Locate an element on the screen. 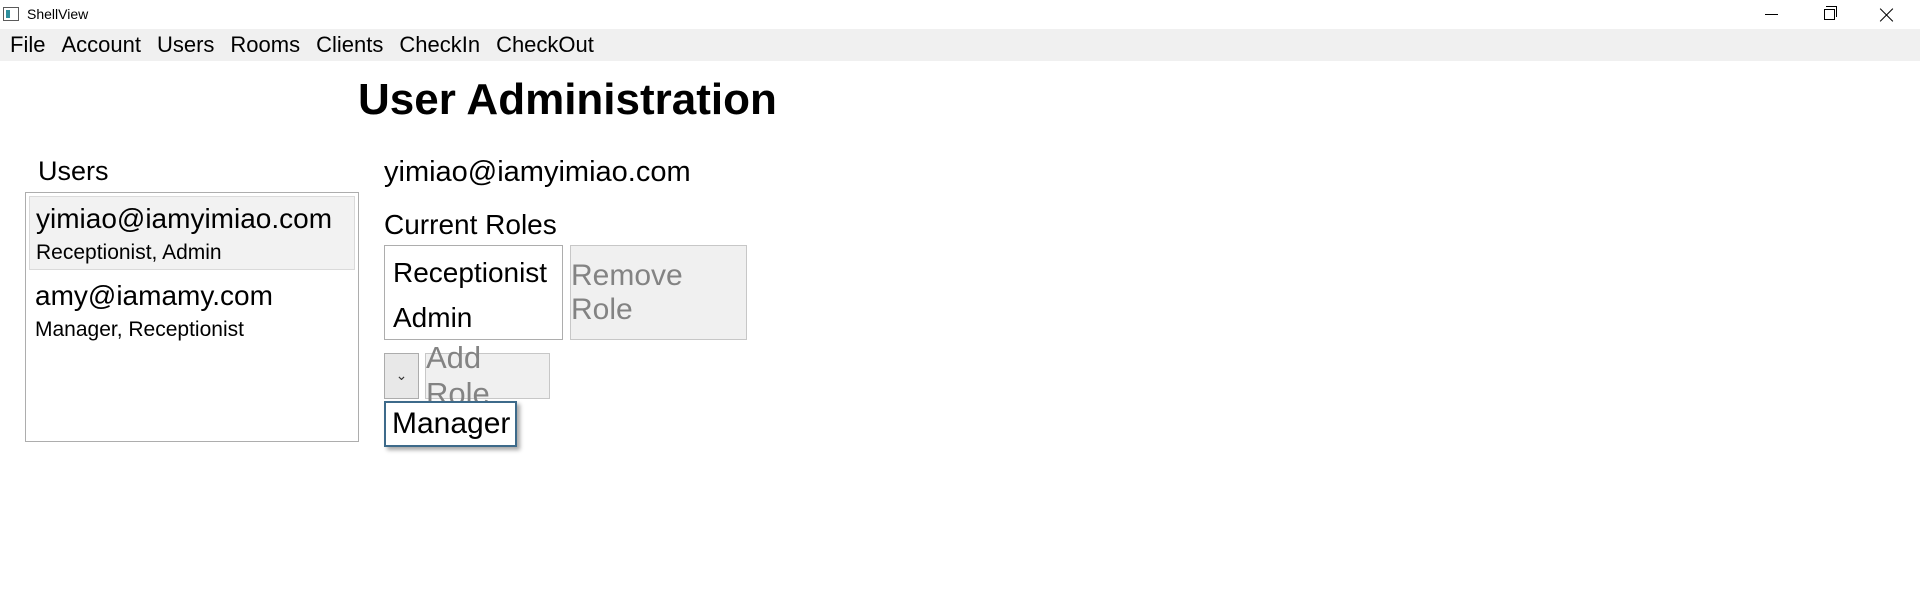  user-list-item: amy@iamamy.com Manager, Receptionist is located at coordinates (192, 310).